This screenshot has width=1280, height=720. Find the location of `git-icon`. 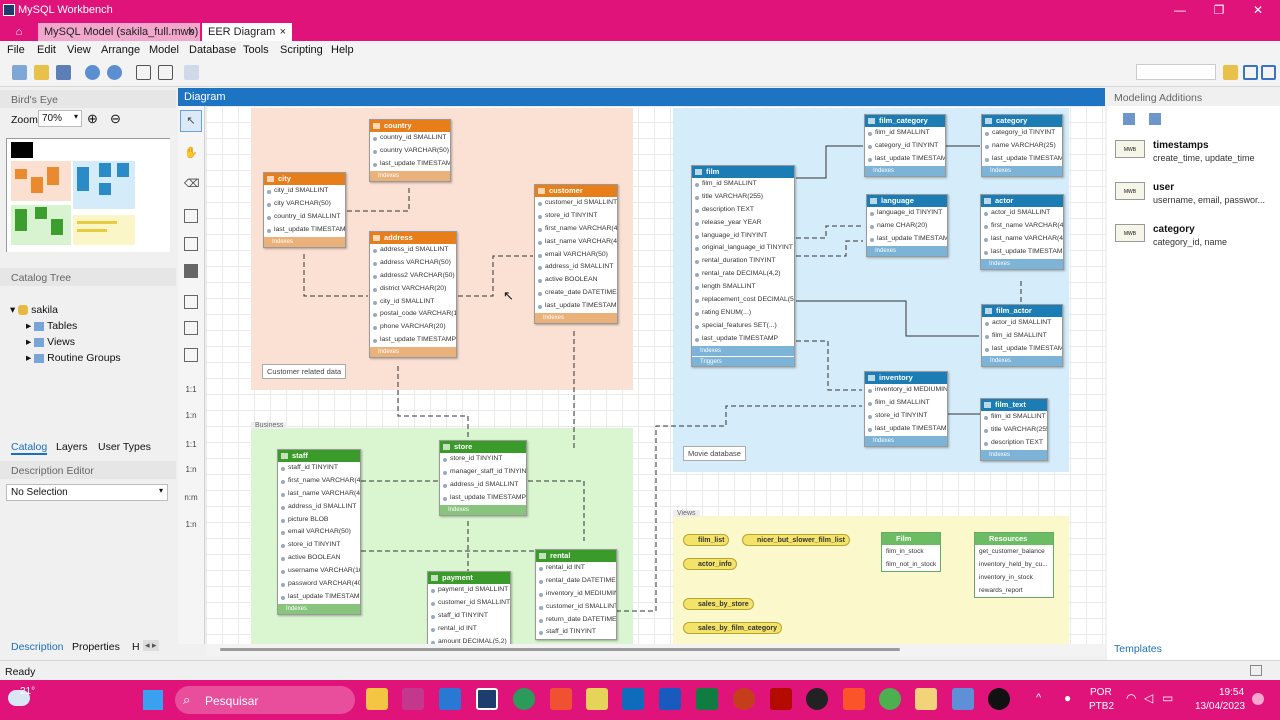

git-icon is located at coordinates (561, 699).